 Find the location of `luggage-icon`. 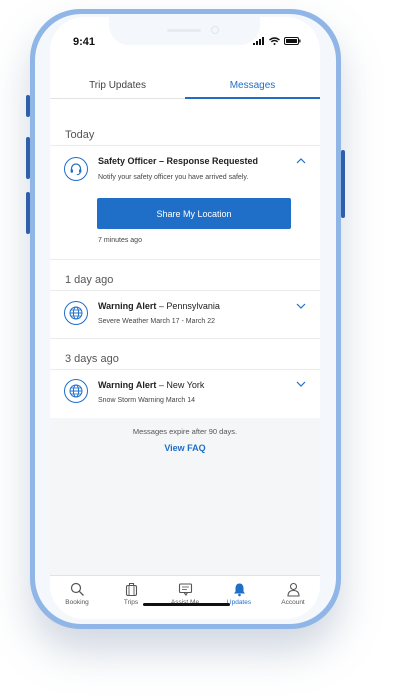

luggage-icon is located at coordinates (131, 589).